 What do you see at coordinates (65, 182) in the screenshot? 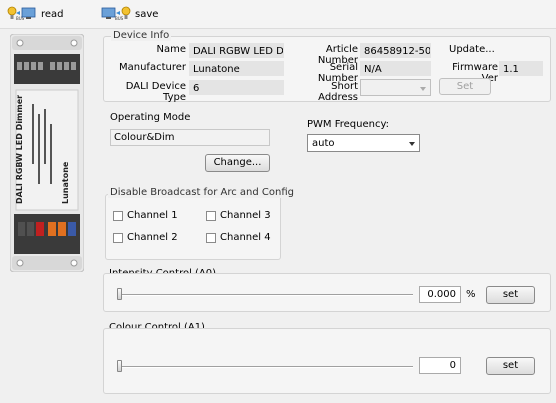
I see `svg-text: Lunatone` at bounding box center [65, 182].